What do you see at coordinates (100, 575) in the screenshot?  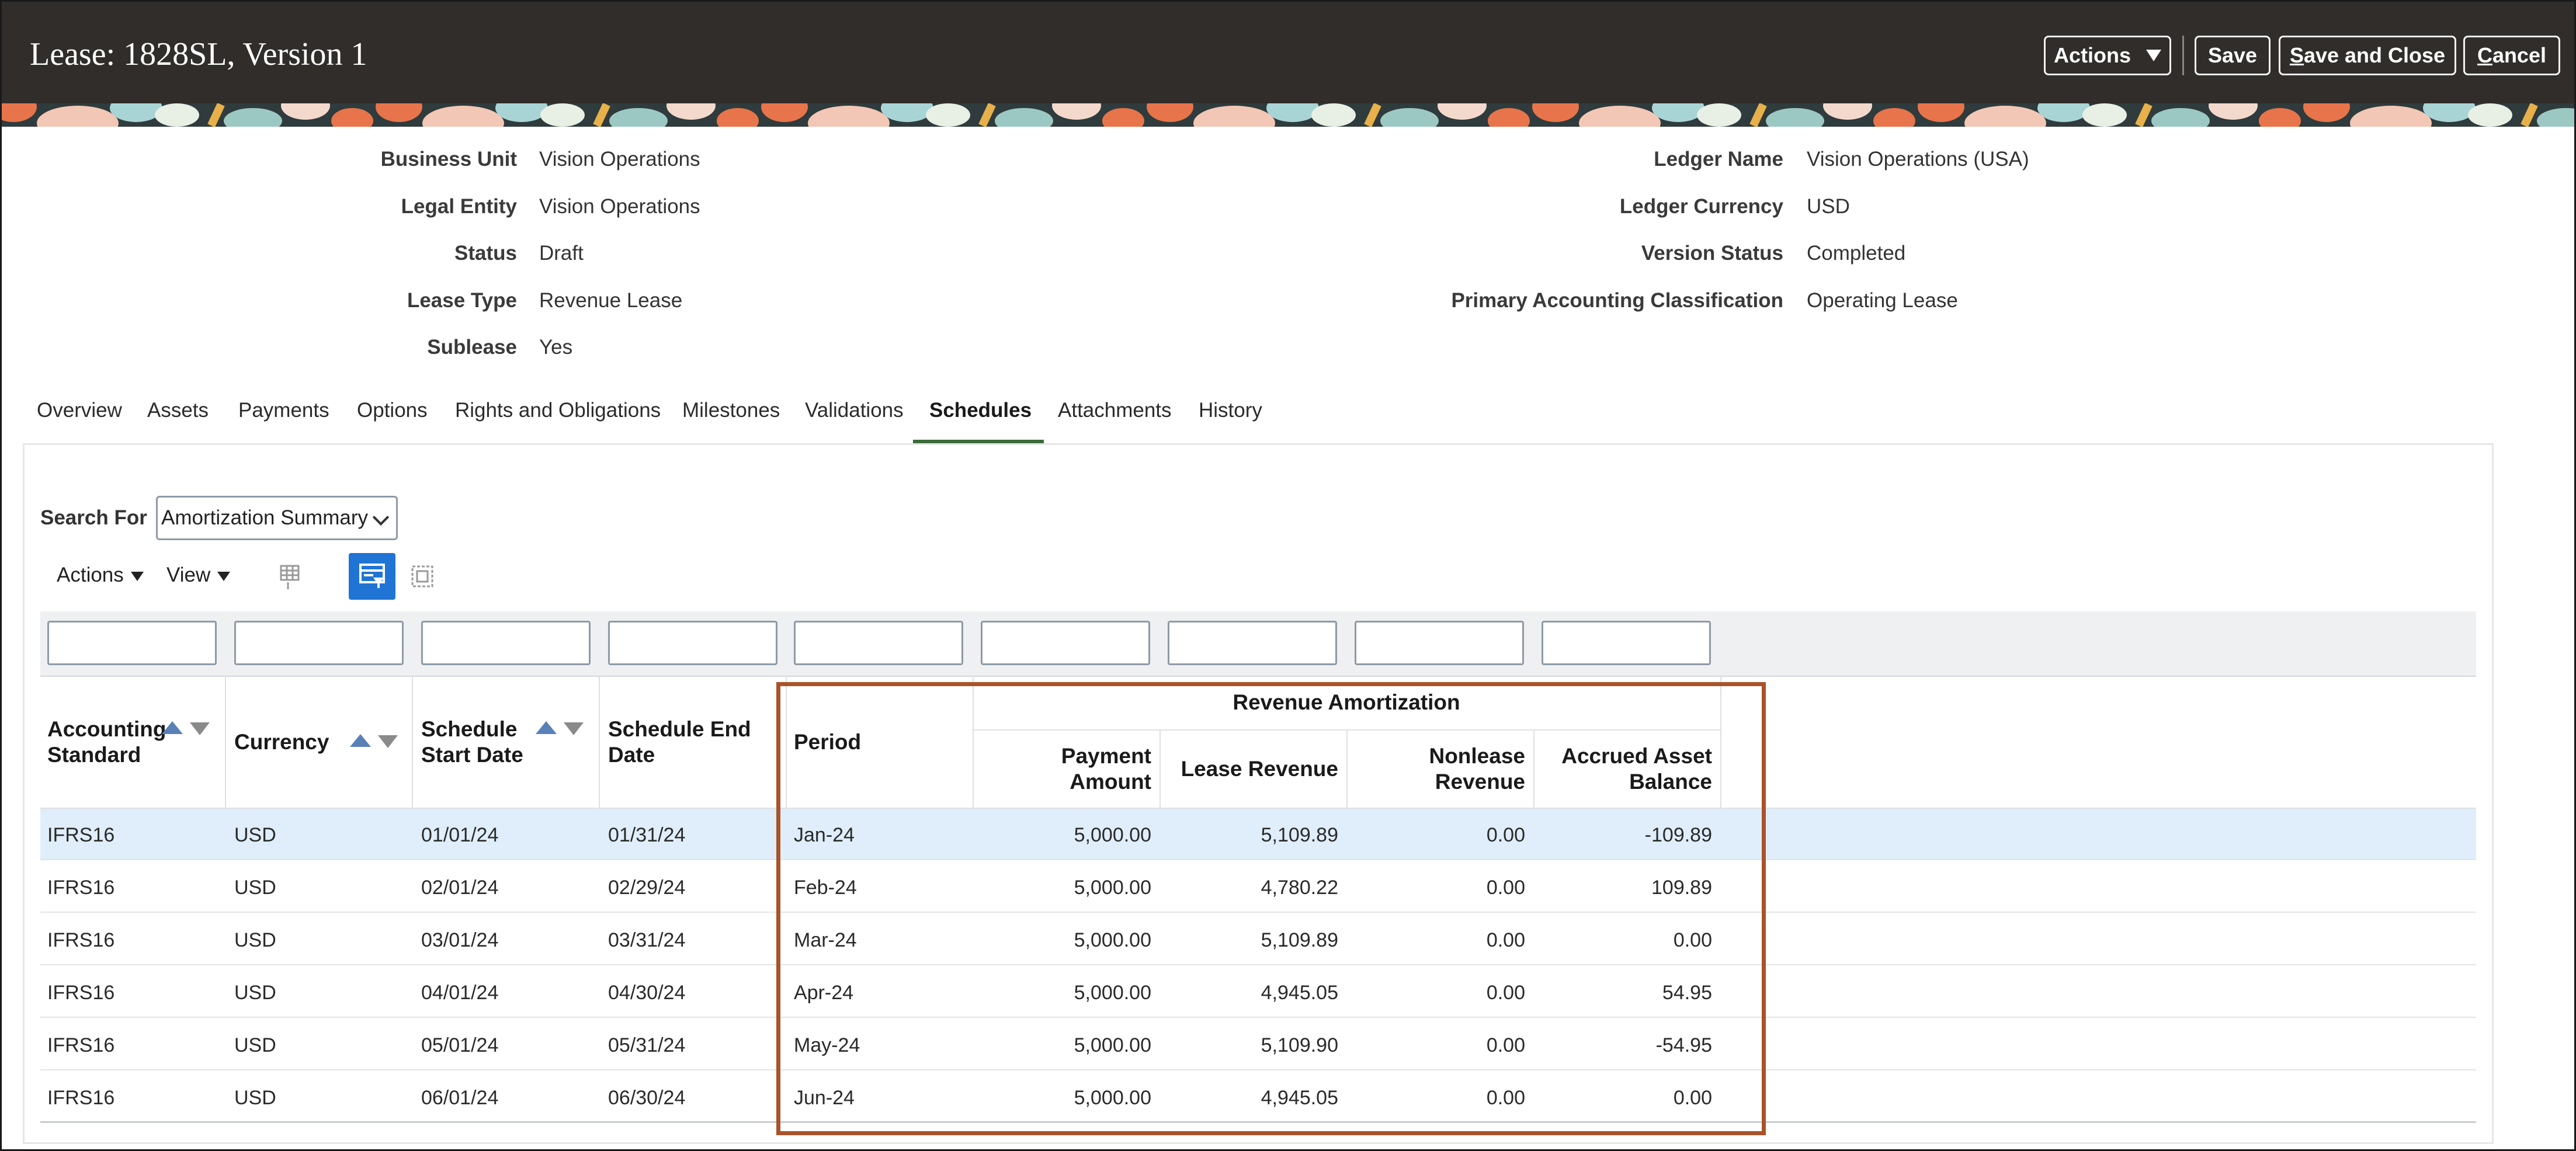 I see `table-actions-menu: Actions` at bounding box center [100, 575].